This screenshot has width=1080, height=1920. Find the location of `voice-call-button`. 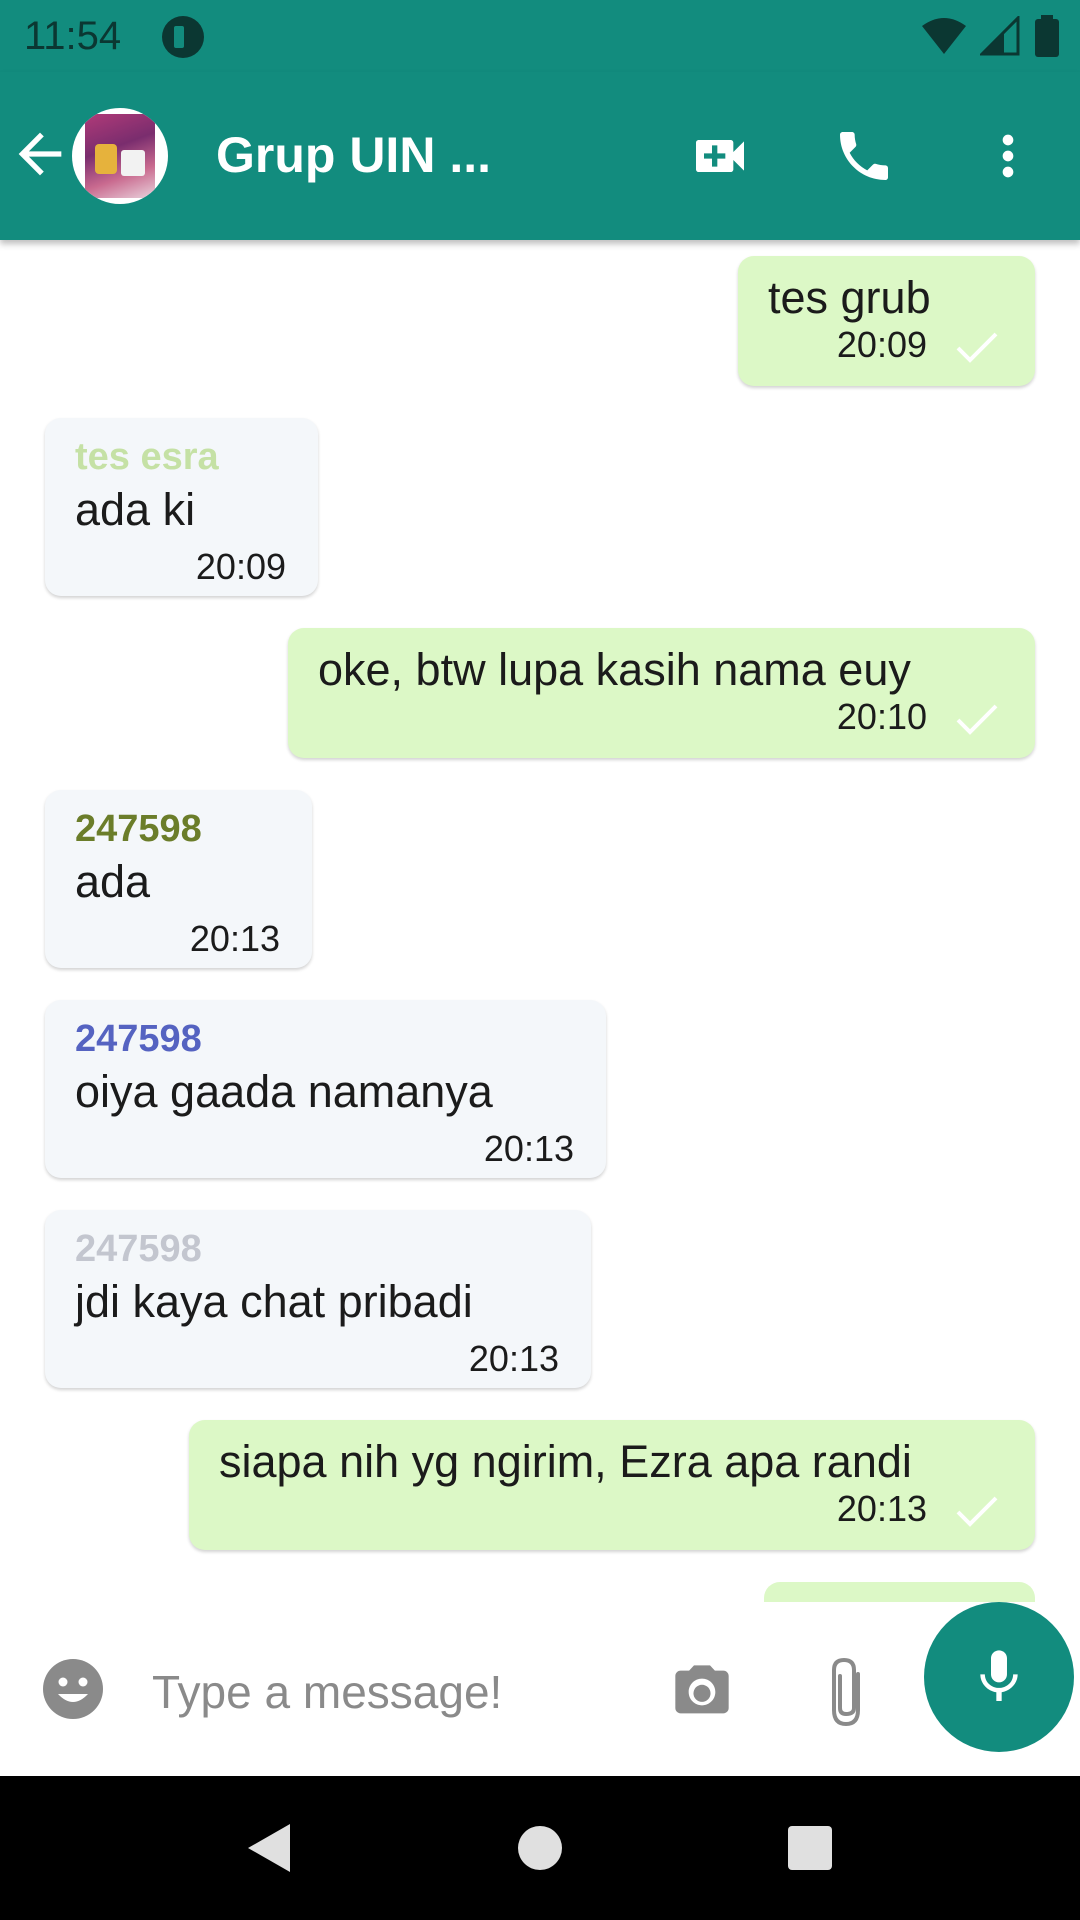

voice-call-button is located at coordinates (864, 156).